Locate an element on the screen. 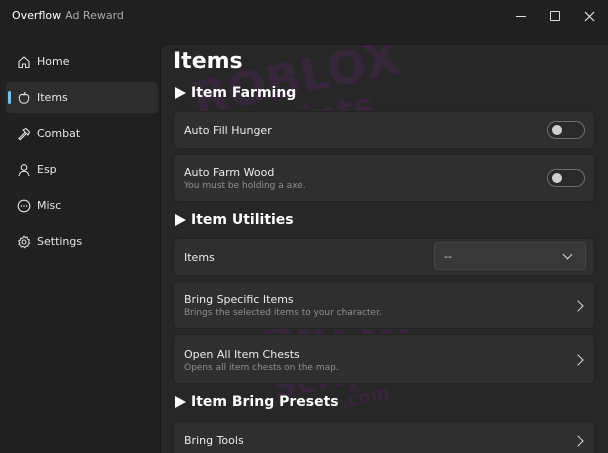 The width and height of the screenshot is (608, 453). section-header-farming: Item Farming is located at coordinates (235, 93).